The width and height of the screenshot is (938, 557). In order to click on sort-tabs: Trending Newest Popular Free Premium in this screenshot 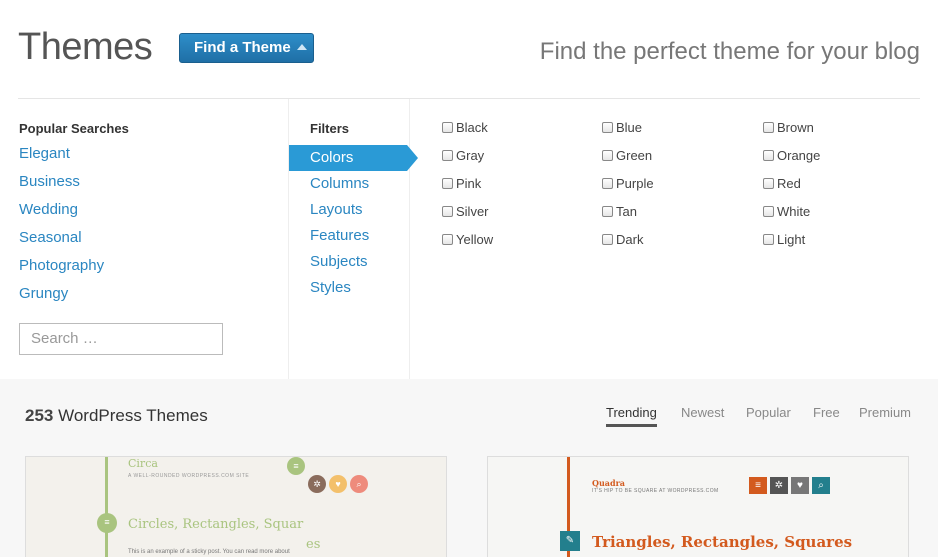, I will do `click(759, 420)`.